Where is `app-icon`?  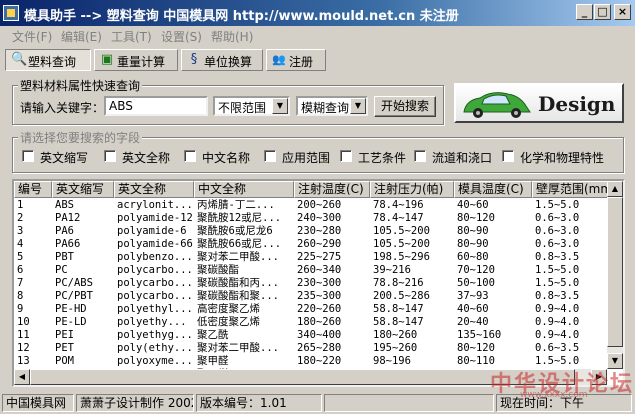
app-icon is located at coordinates (11, 13).